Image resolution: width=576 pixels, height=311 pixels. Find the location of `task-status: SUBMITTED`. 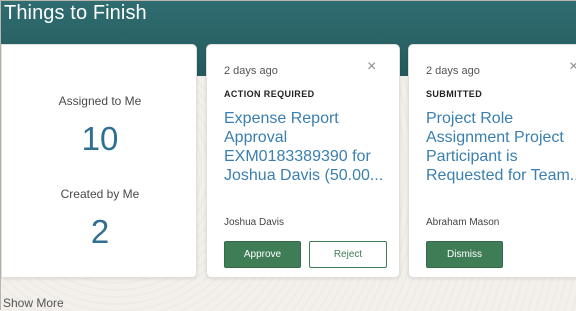

task-status: SUBMITTED is located at coordinates (454, 94).